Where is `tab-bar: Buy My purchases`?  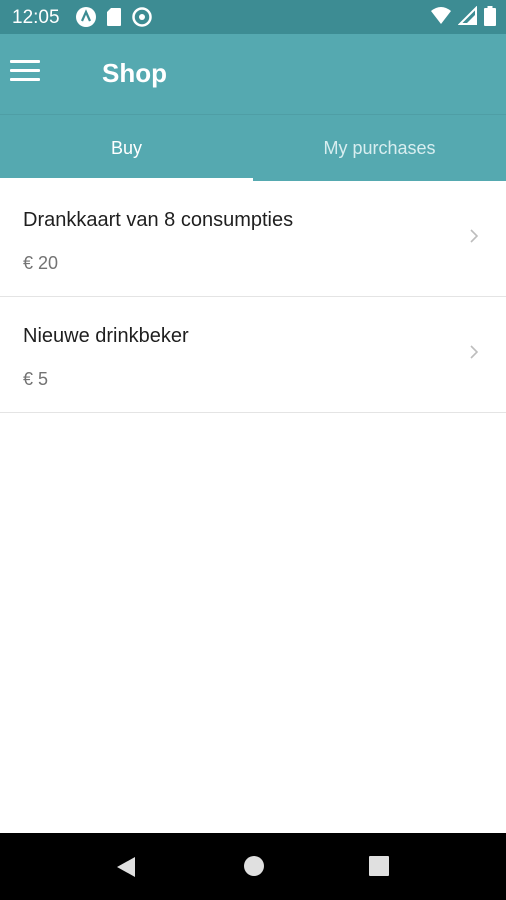 tab-bar: Buy My purchases is located at coordinates (253, 147).